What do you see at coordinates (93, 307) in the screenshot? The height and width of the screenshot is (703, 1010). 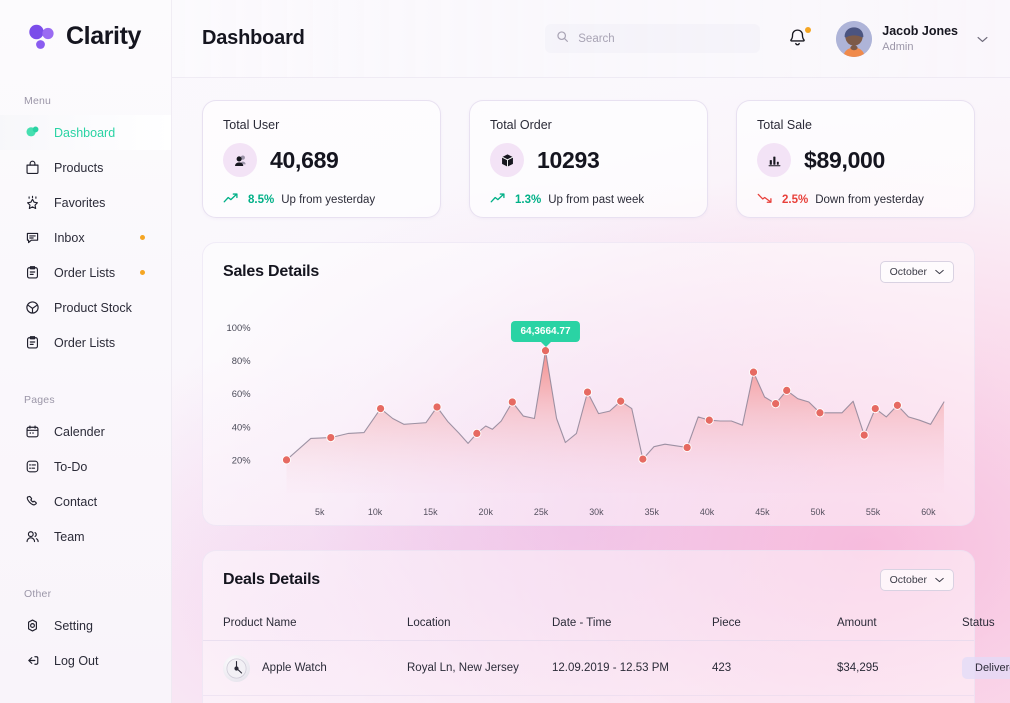 I see `sidebar-item-label: Product Stock` at bounding box center [93, 307].